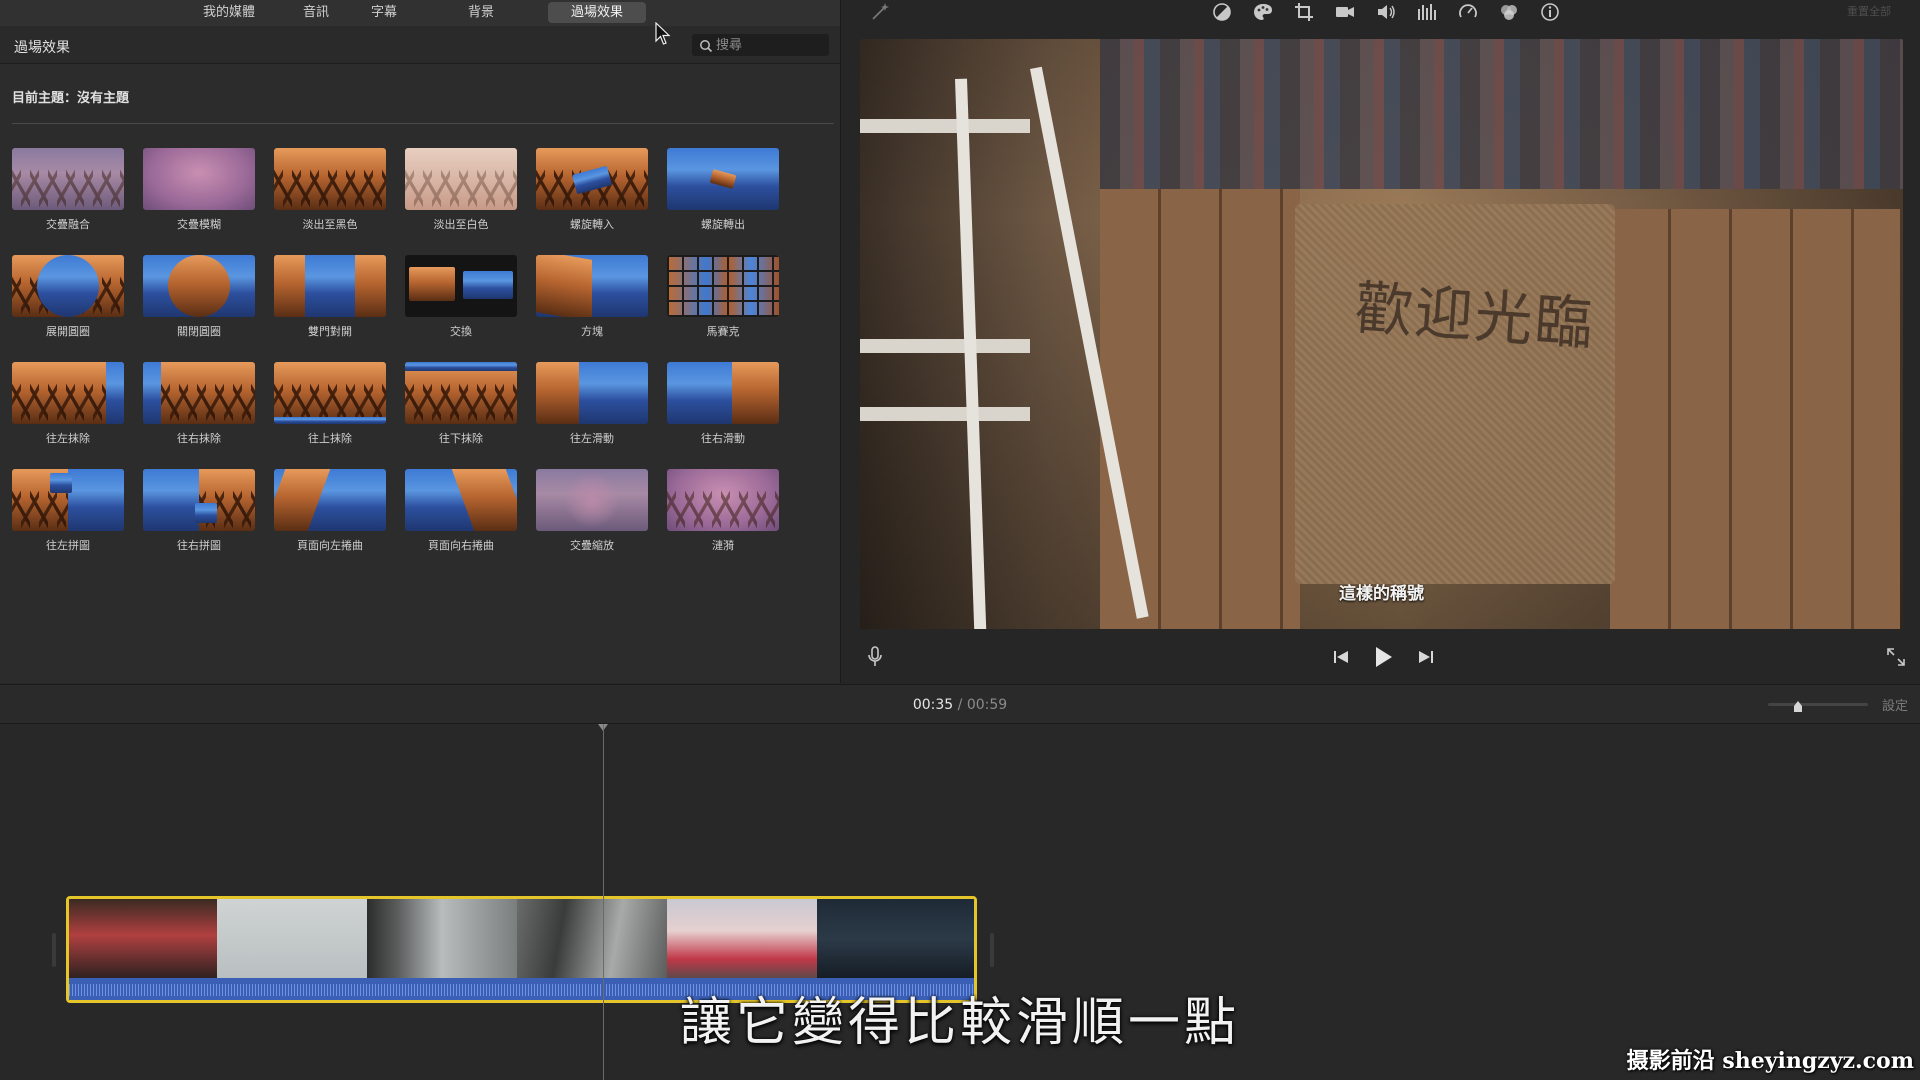  I want to click on tab-transitions: 過場效果, so click(597, 12).